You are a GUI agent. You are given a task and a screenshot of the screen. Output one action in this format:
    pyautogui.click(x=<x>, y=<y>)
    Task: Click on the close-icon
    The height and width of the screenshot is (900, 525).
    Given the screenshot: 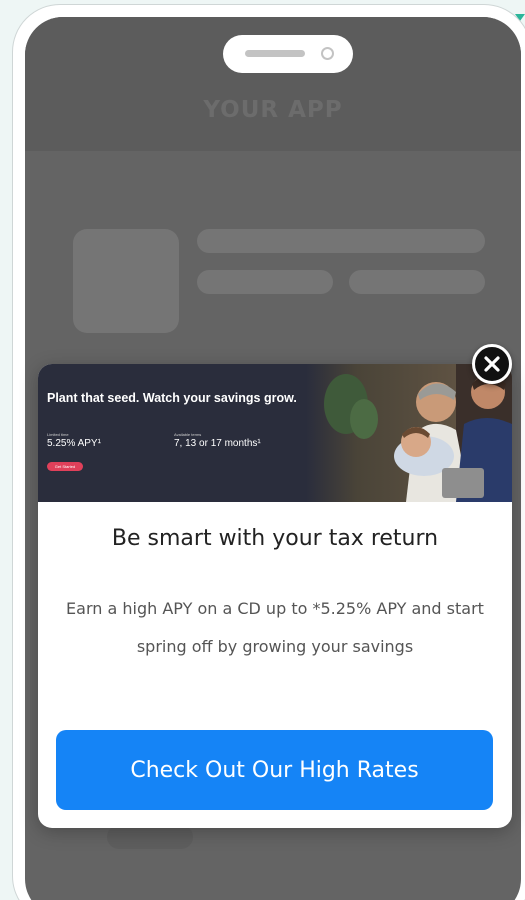 What is the action you would take?
    pyautogui.click(x=492, y=364)
    